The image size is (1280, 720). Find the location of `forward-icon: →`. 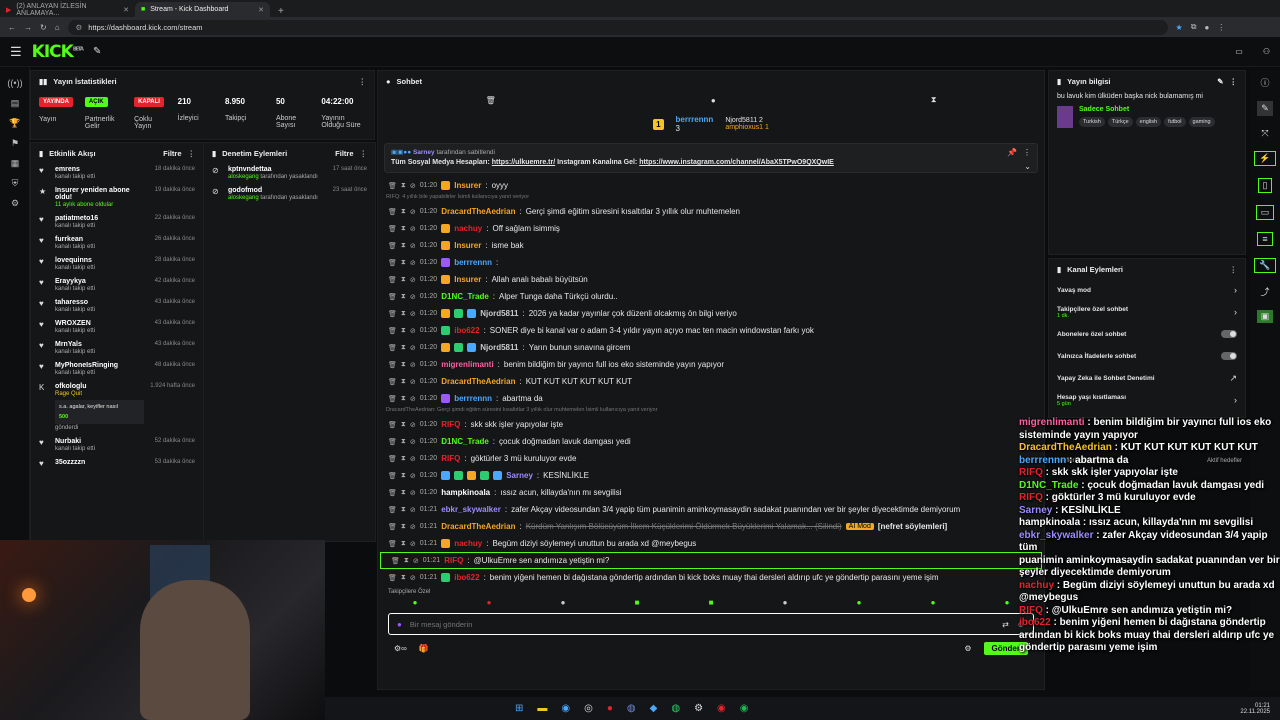

forward-icon: → is located at coordinates (28, 27).